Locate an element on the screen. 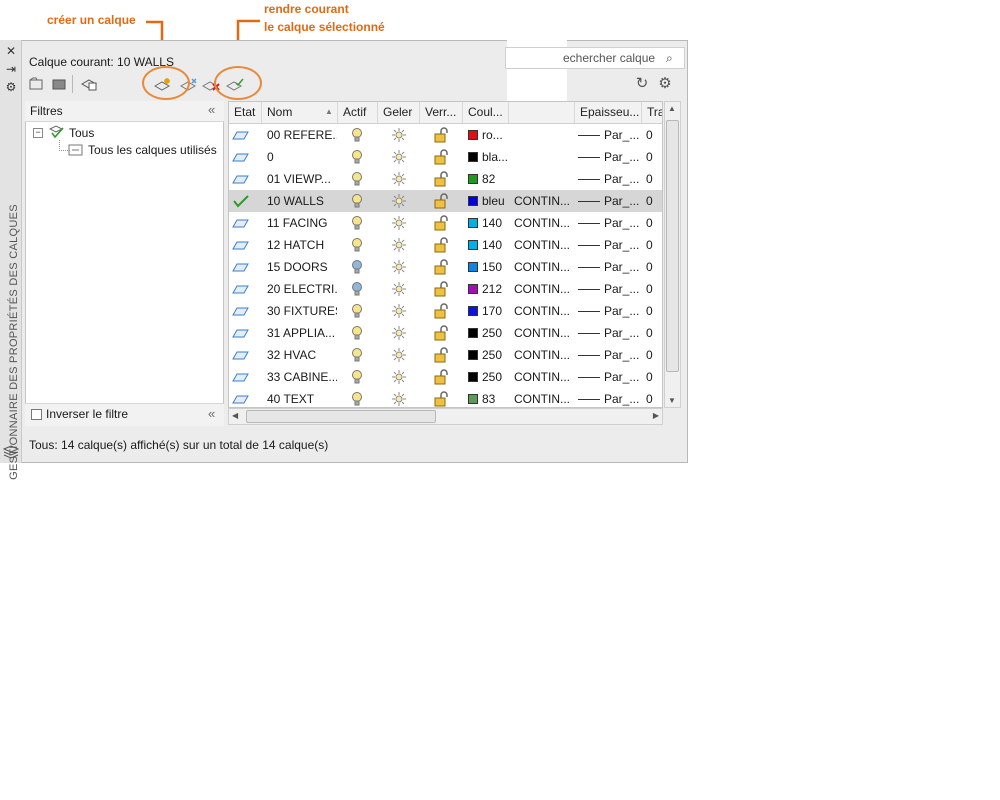  table-row: 11 FACING 140 CONTIN... Par_... 0 is located at coordinates (445, 223).